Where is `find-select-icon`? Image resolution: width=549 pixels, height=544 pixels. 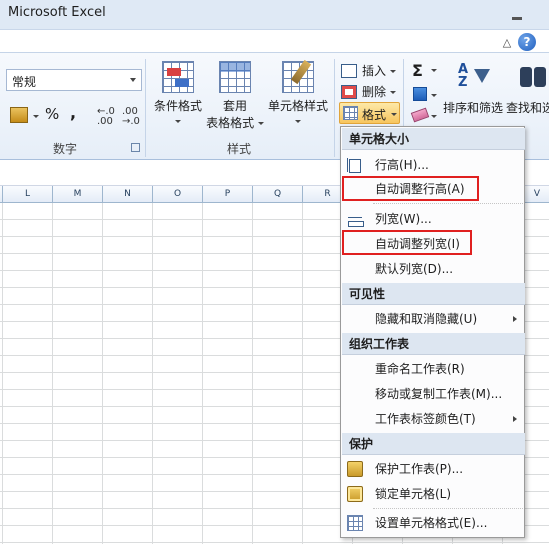
find-select-icon is located at coordinates (533, 79).